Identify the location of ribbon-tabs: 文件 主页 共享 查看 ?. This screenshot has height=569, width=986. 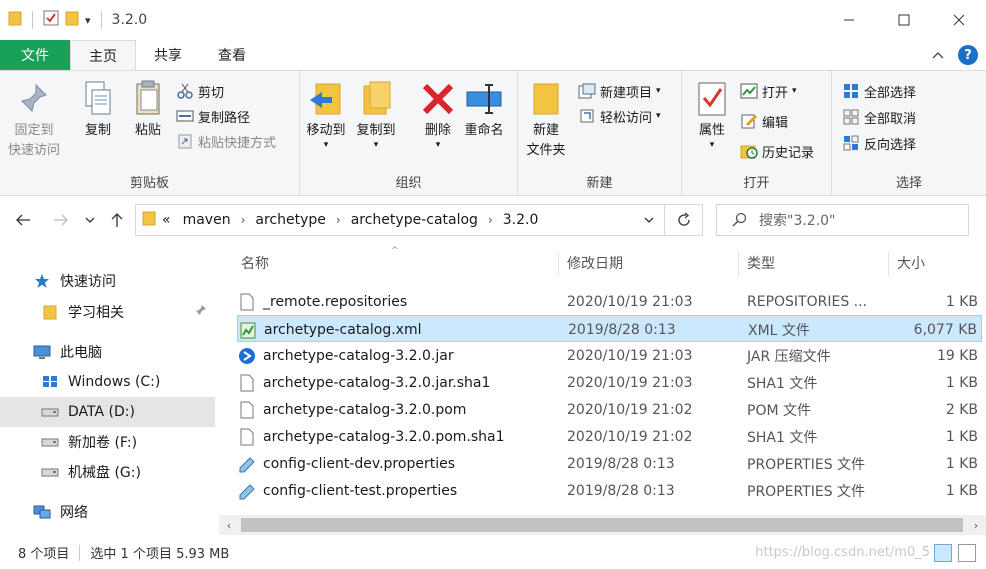
(493, 55).